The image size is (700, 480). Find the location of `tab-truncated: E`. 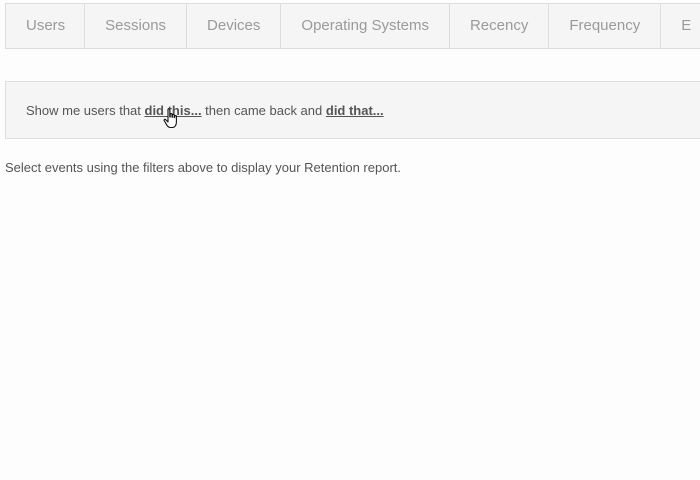

tab-truncated: E is located at coordinates (680, 26).